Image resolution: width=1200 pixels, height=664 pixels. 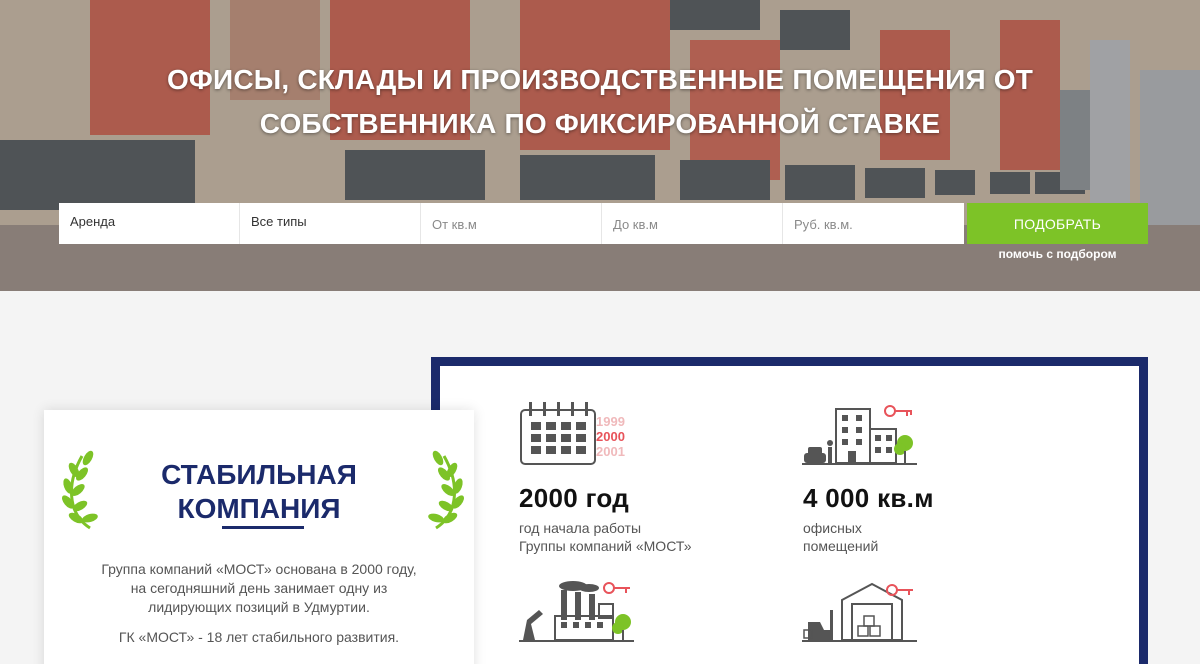 I want to click on property-type-value: Все типы, so click(x=279, y=221).